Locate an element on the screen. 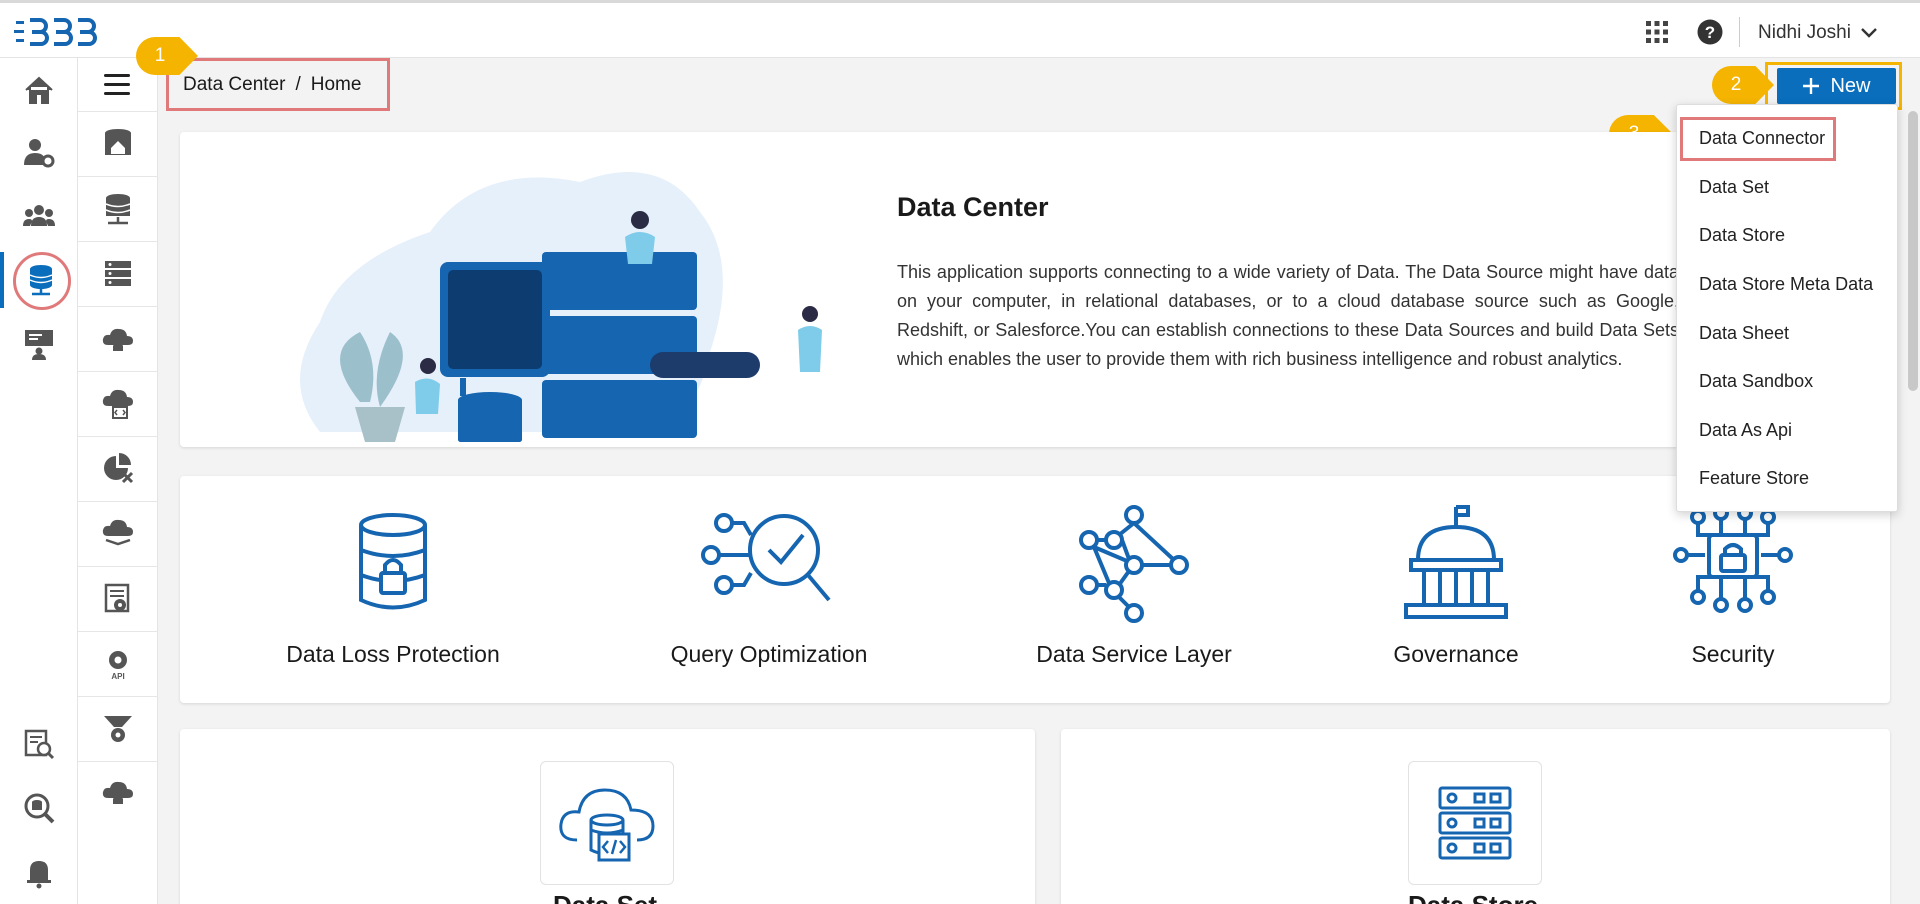  government-building-icon is located at coordinates (1456, 562).